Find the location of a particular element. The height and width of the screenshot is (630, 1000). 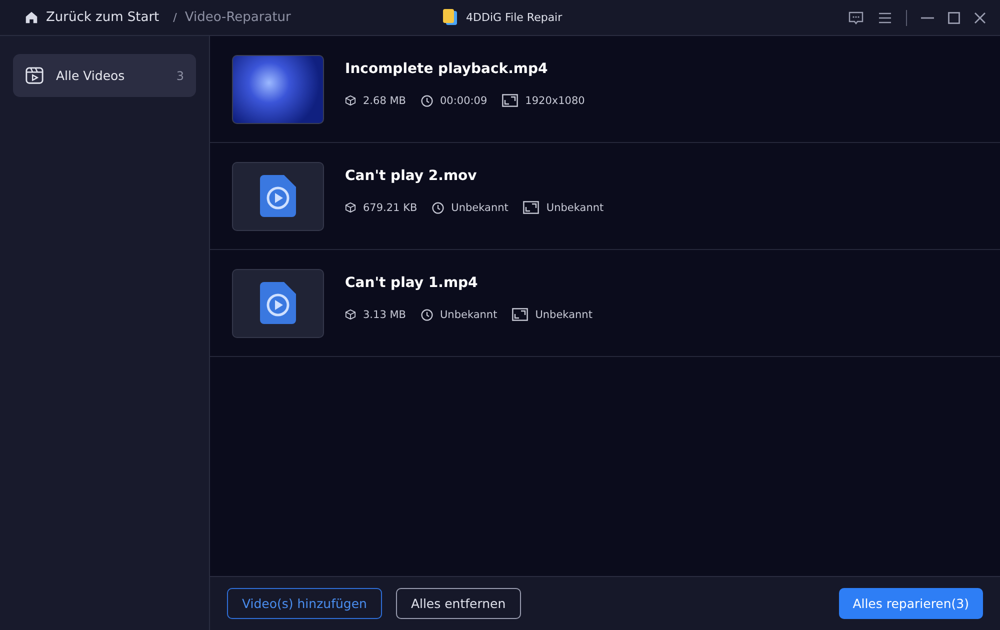

resolution: 1920x1080 is located at coordinates (555, 100).